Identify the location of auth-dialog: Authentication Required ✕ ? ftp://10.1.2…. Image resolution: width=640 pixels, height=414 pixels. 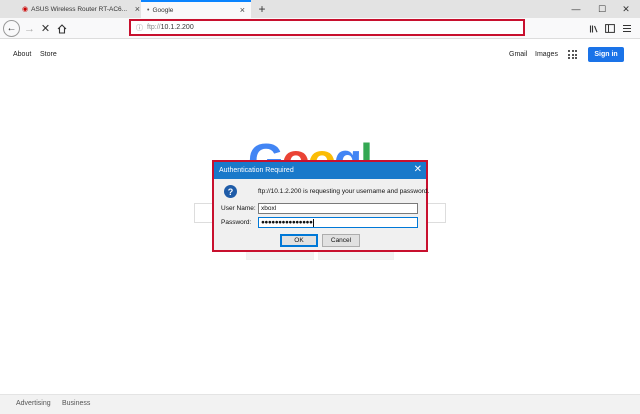
(321, 206).